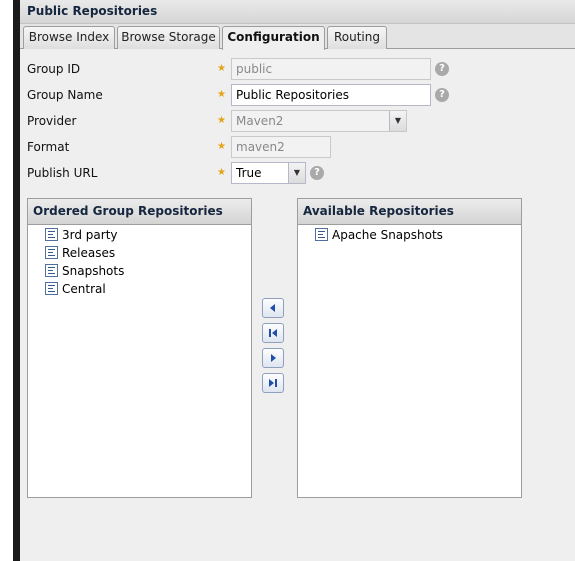 The width and height of the screenshot is (575, 561). Describe the element at coordinates (260, 121) in the screenshot. I see `provider-value: Maven2` at that location.